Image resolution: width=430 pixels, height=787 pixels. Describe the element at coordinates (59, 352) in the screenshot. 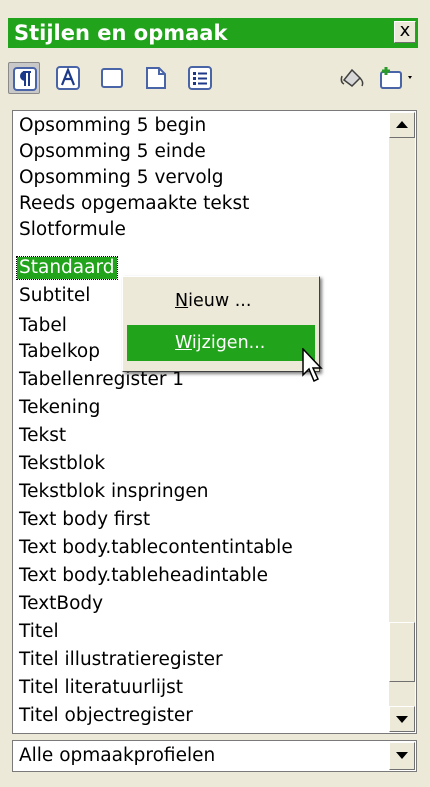

I see `list-item: Tabelkop` at that location.